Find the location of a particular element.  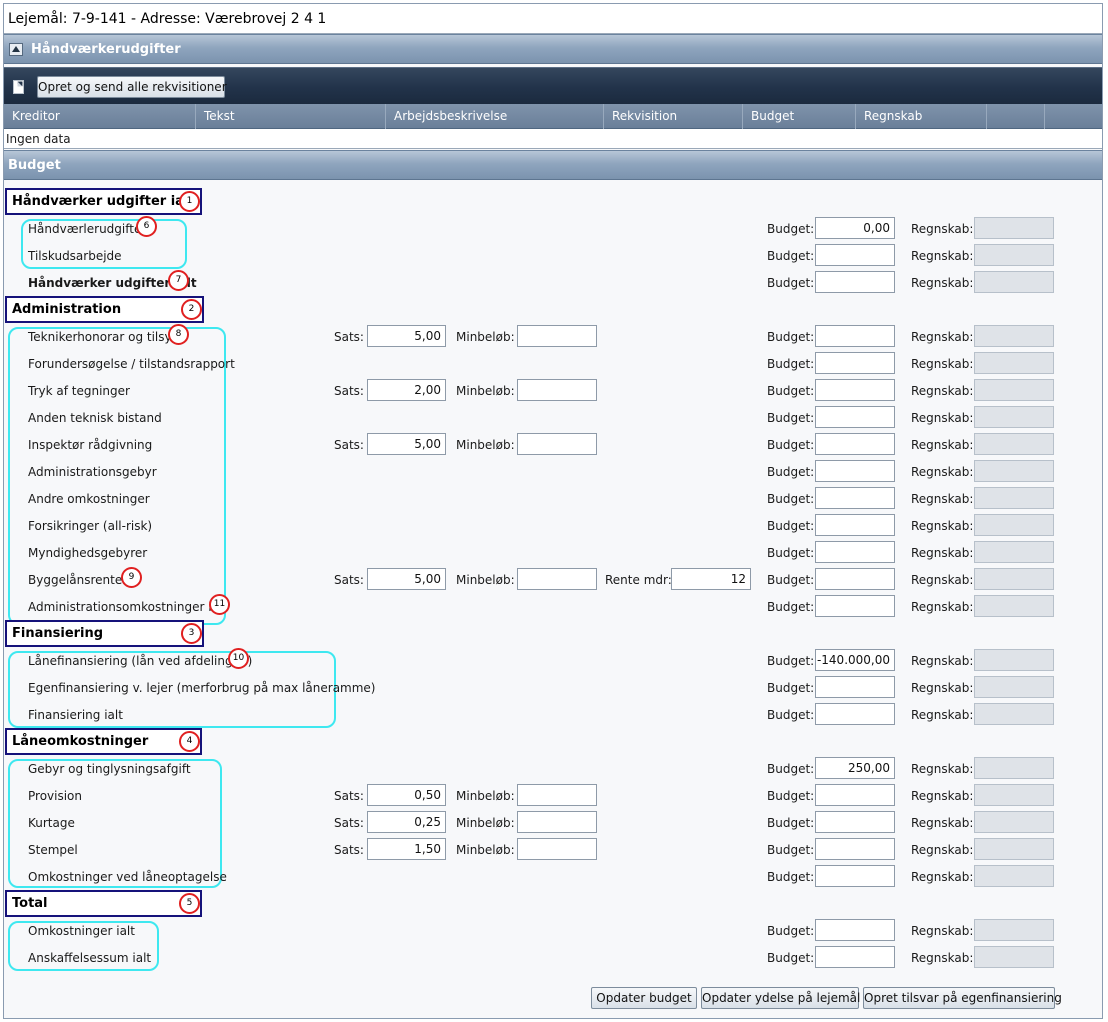

minbelob-input-inspektoer-raadgivning is located at coordinates (557, 444).